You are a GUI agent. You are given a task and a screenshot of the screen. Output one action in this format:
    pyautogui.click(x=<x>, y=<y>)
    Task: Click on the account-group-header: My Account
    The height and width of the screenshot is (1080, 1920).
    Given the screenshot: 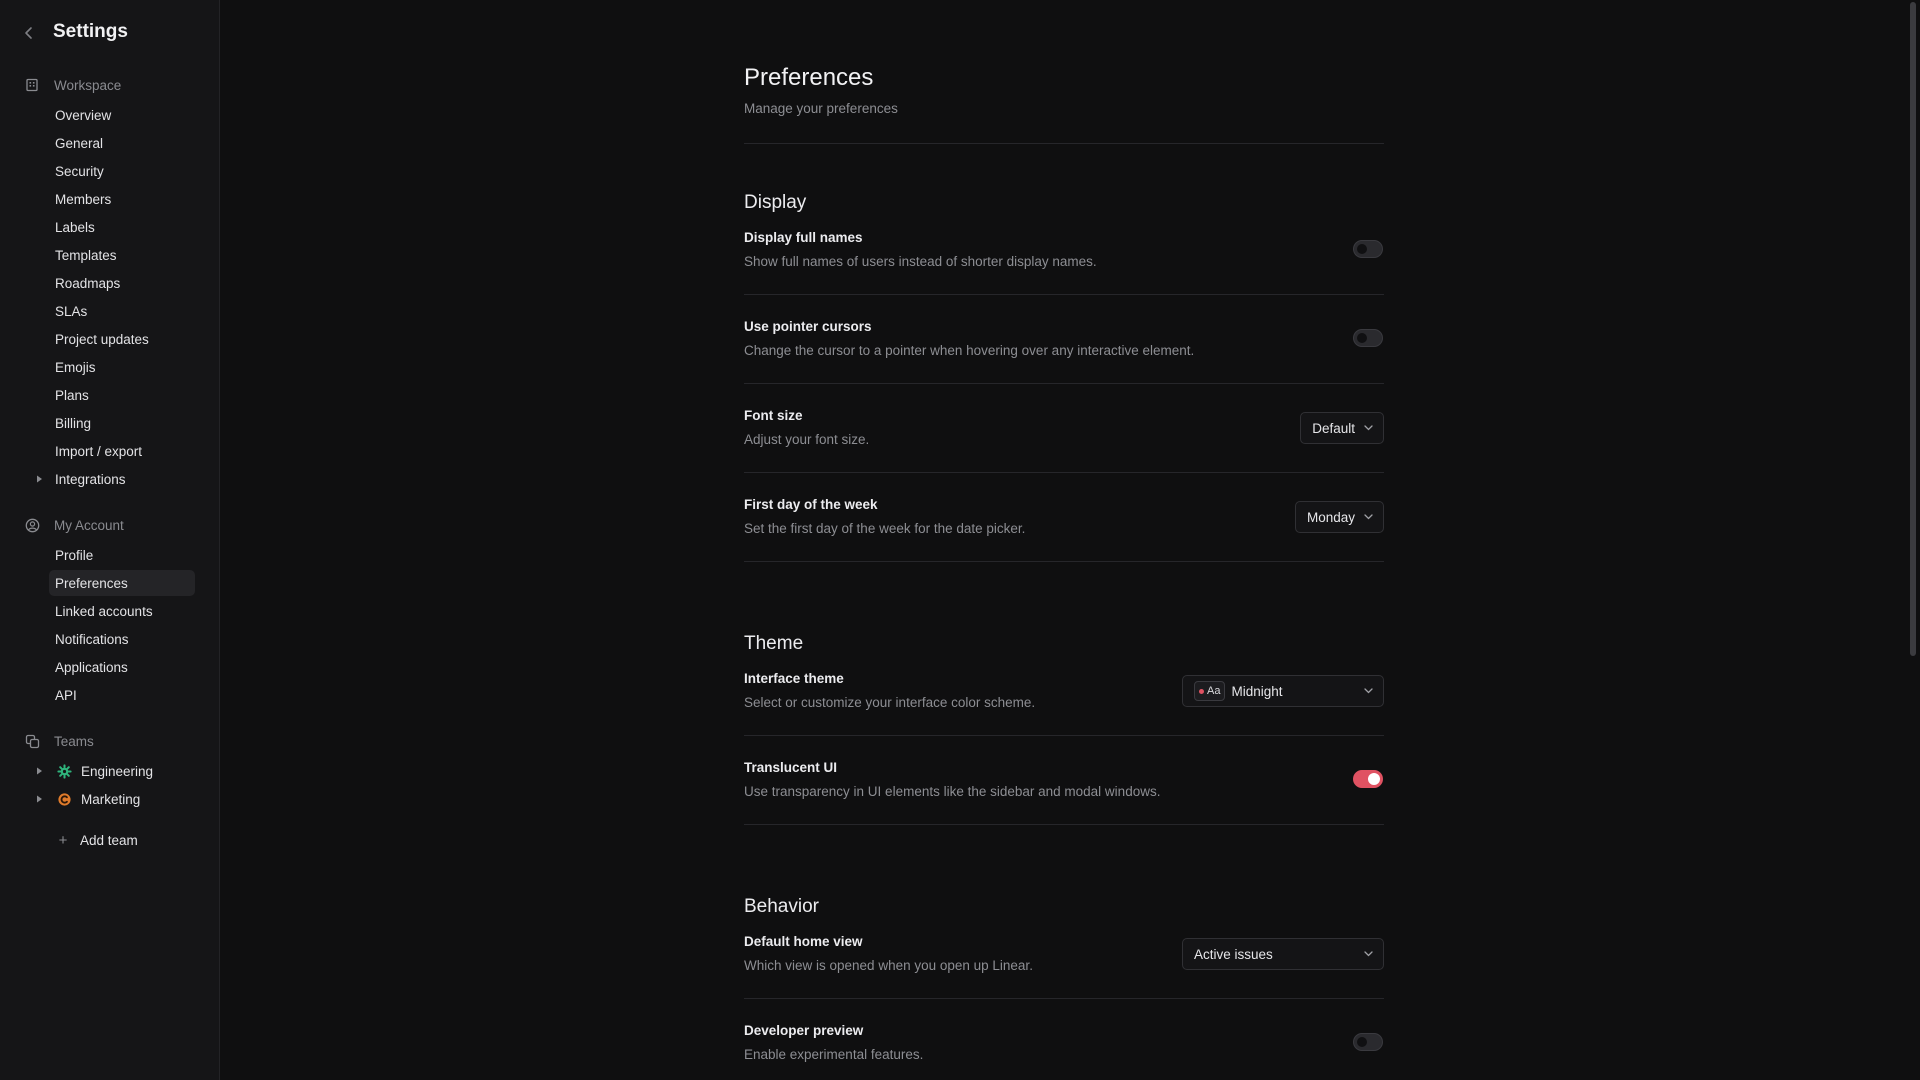 What is the action you would take?
    pyautogui.click(x=74, y=525)
    